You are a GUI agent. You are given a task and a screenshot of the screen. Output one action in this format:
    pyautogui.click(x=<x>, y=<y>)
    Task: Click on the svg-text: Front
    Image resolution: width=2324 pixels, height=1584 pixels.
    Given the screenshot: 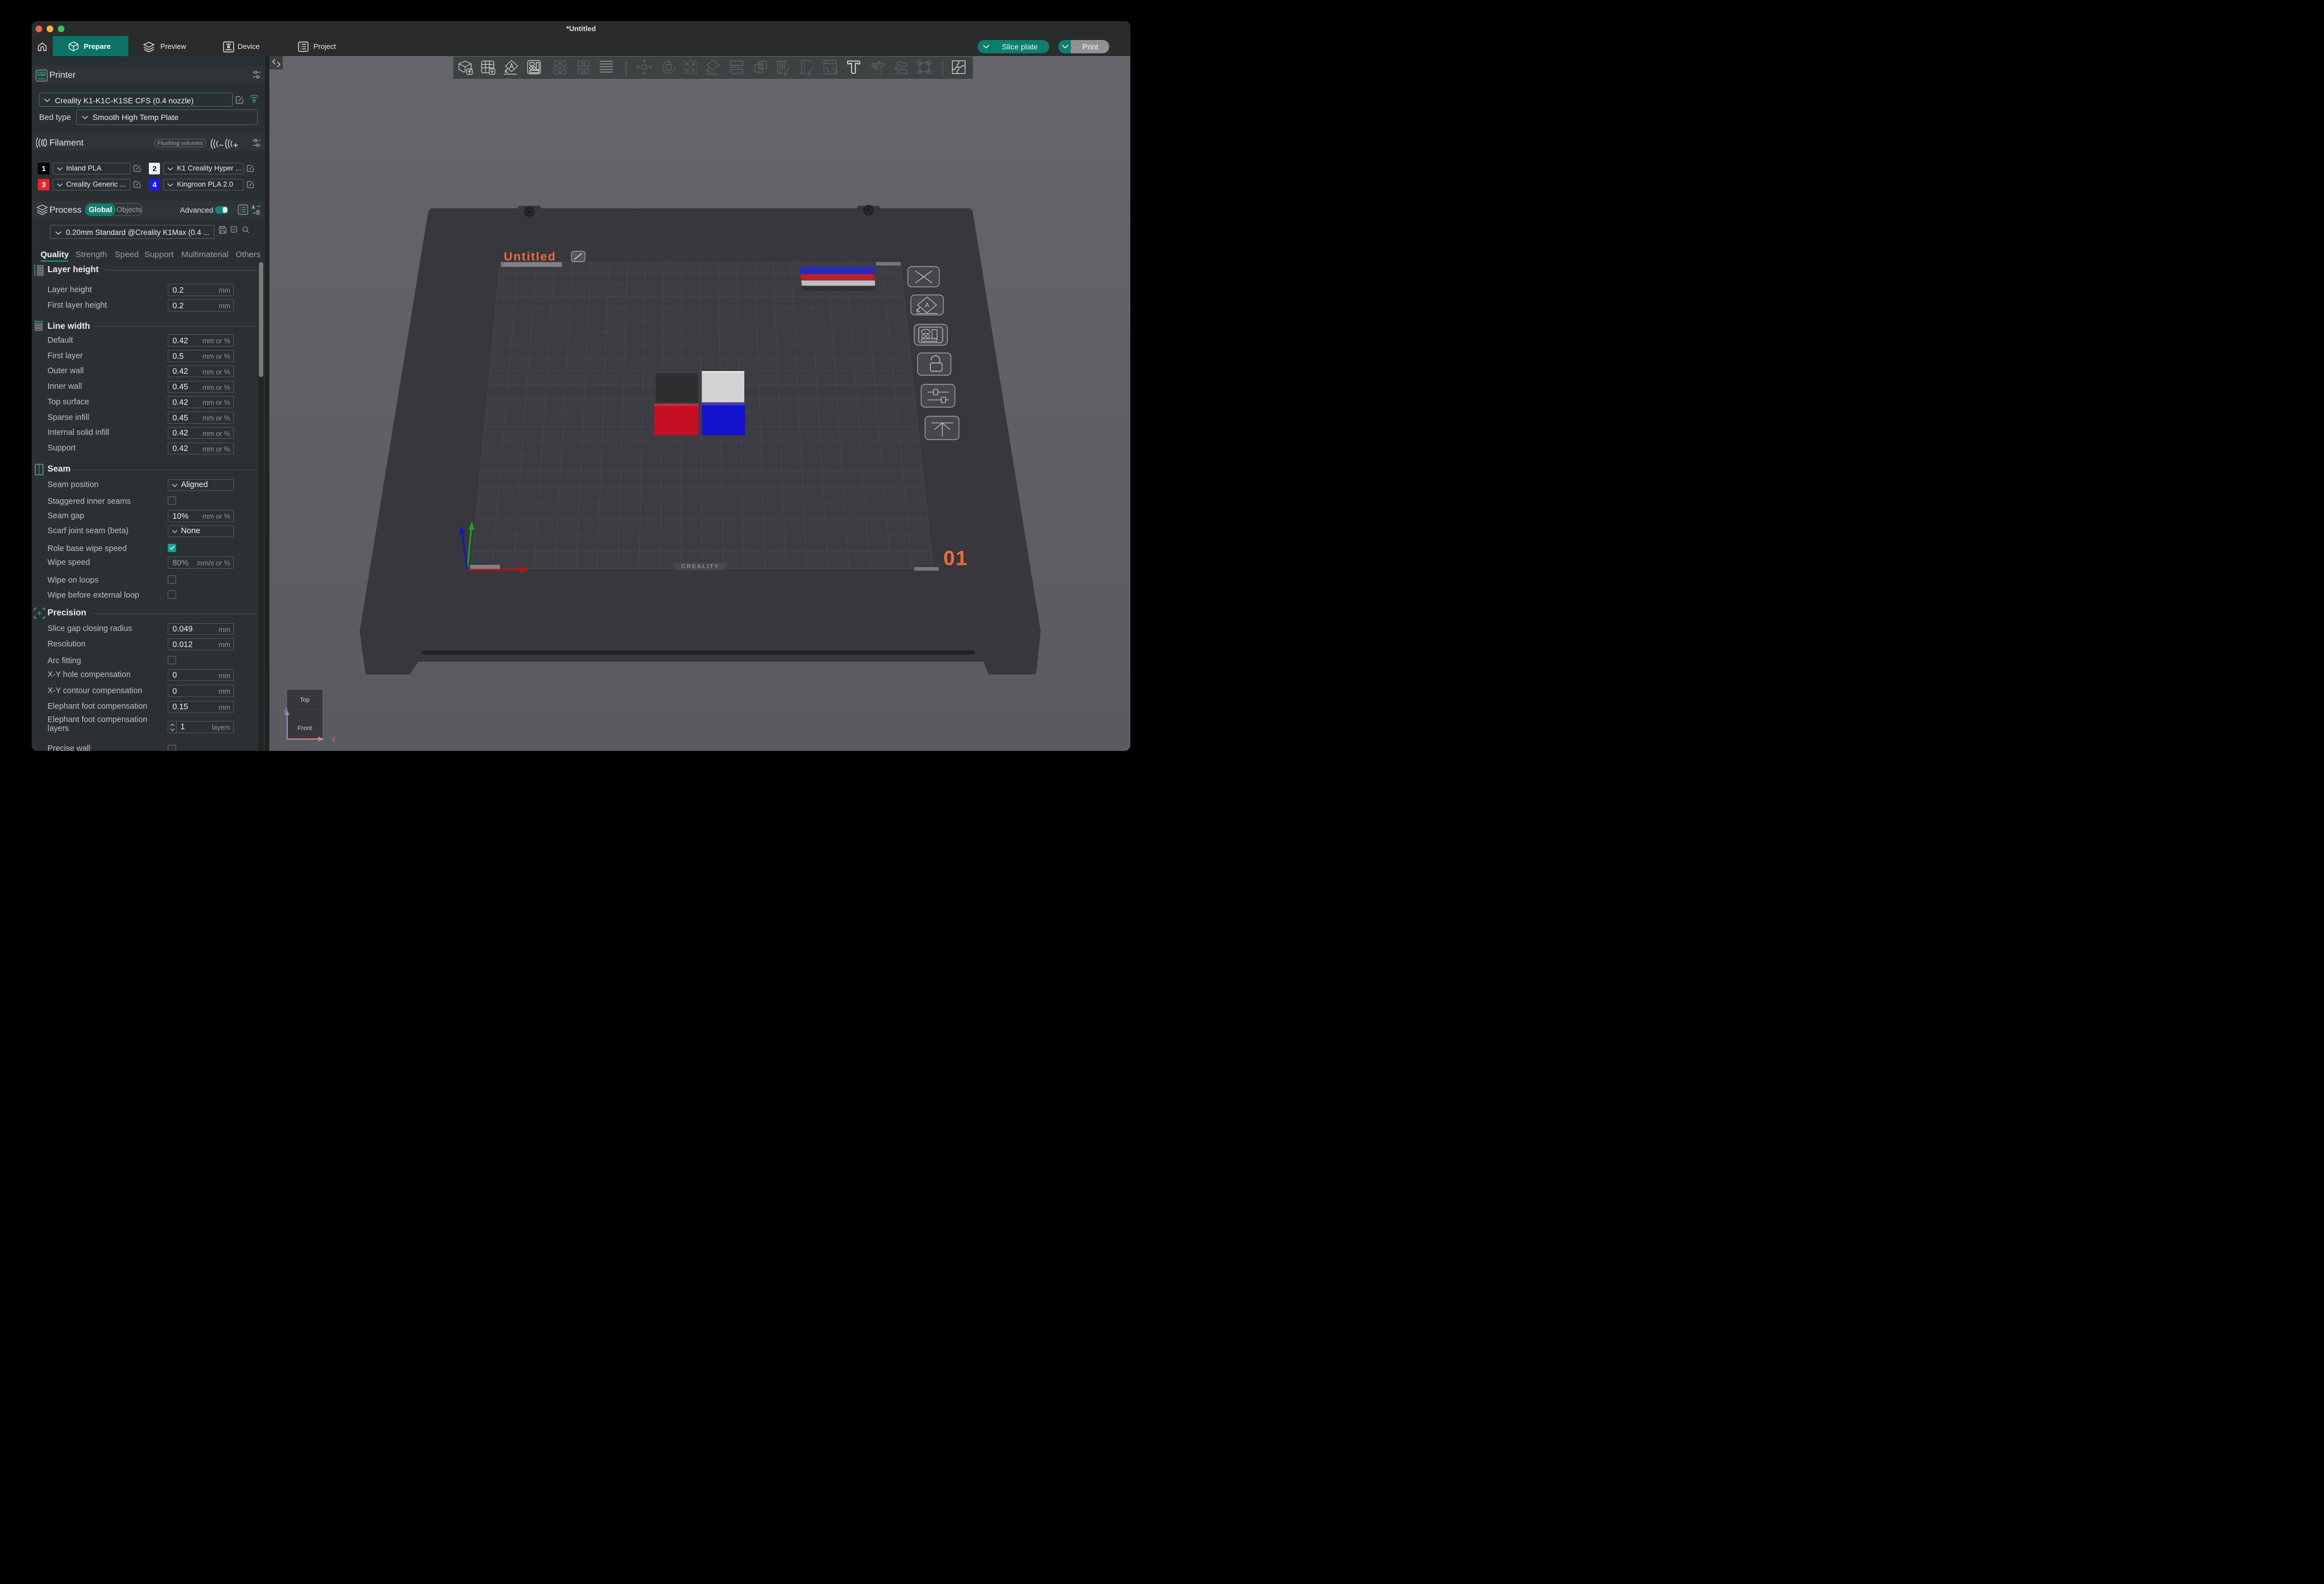 What is the action you would take?
    pyautogui.click(x=305, y=728)
    